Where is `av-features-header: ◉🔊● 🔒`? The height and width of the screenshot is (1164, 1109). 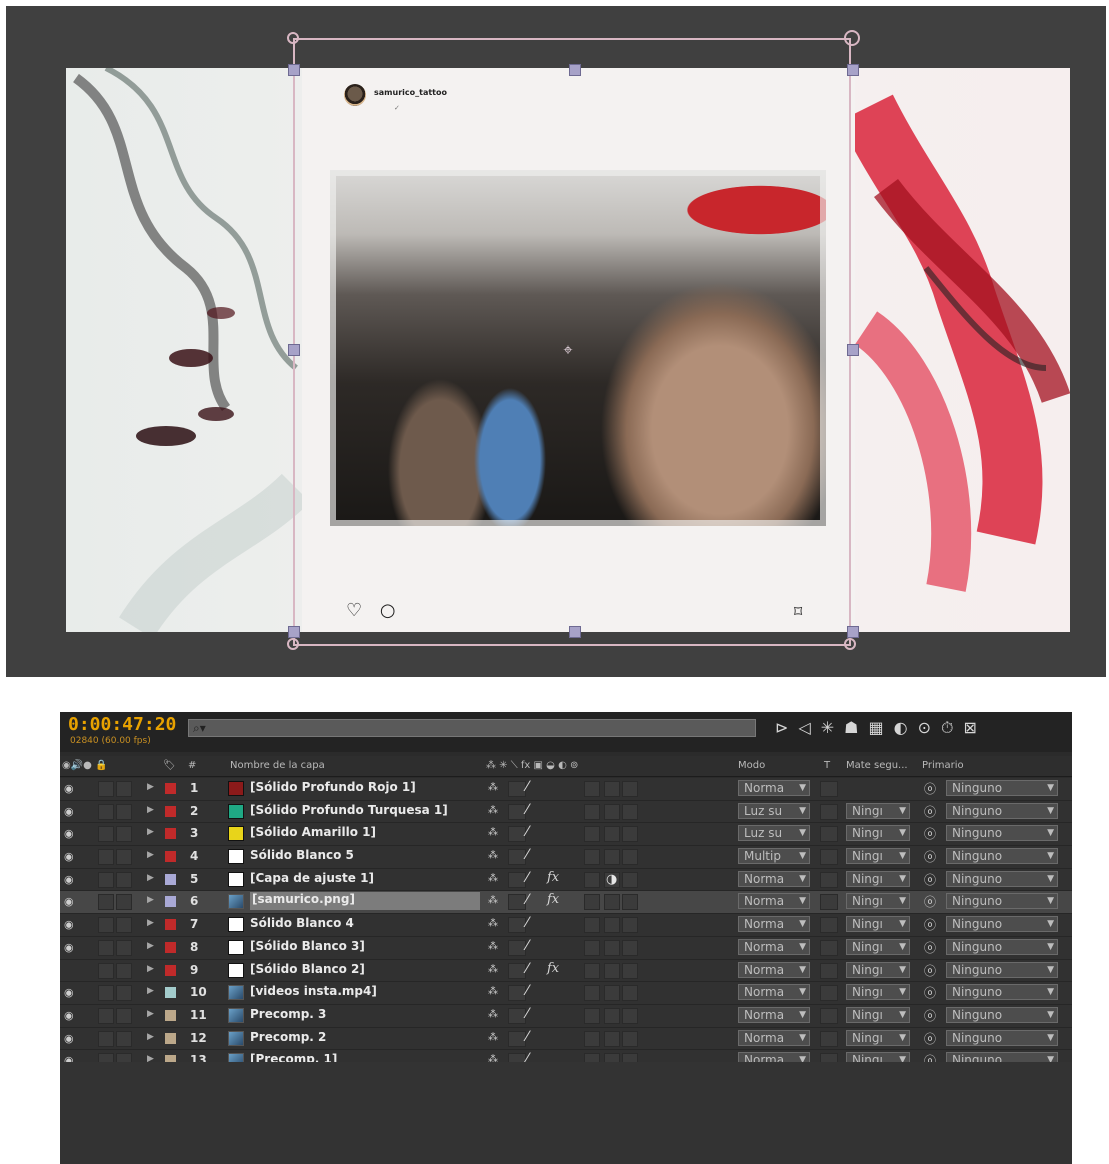
av-features-header: ◉🔊● 🔒 is located at coordinates (85, 765).